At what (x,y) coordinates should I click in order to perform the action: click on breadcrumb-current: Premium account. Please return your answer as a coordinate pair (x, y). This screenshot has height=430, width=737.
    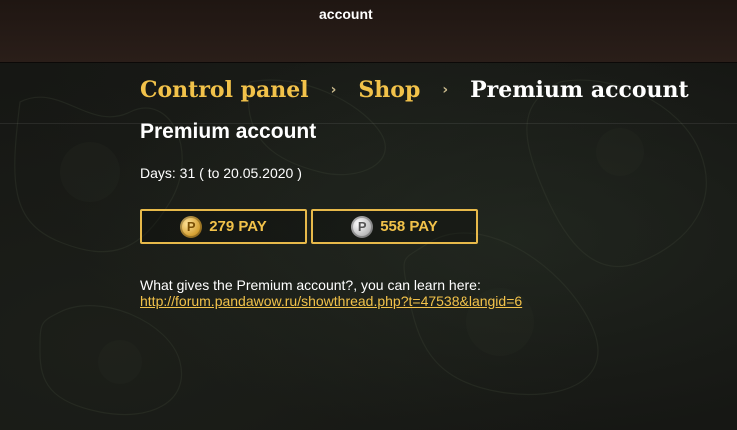
    Looking at the image, I should click on (579, 90).